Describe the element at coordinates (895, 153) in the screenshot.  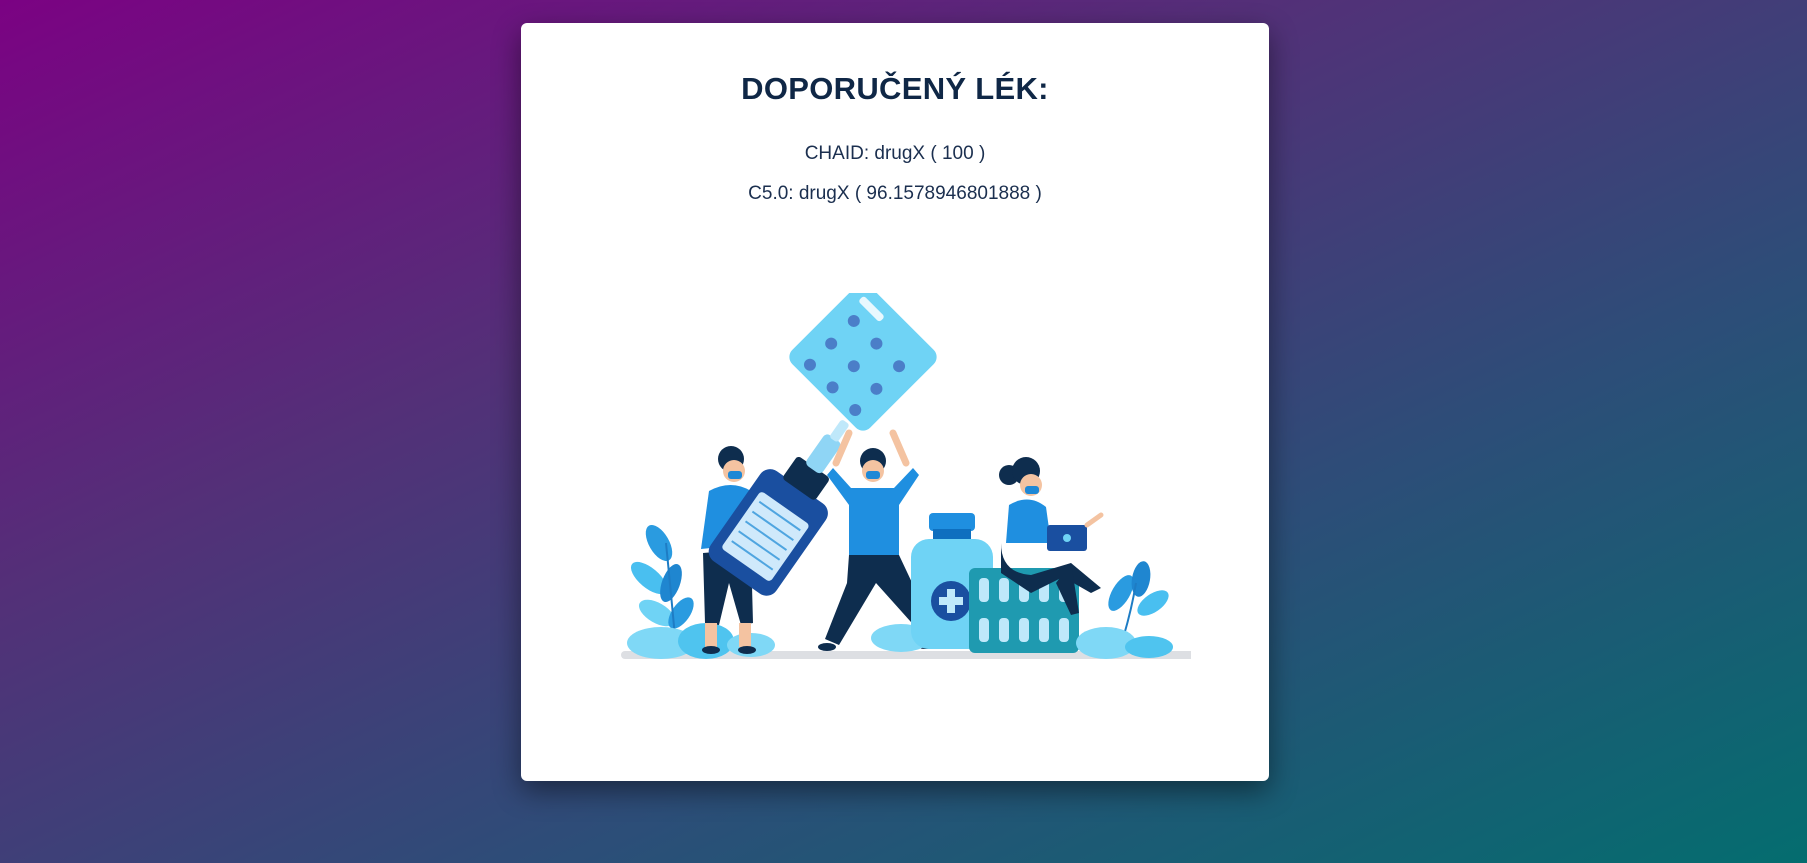
I see `result-chaid: CHAID: drugX ( 100 )` at that location.